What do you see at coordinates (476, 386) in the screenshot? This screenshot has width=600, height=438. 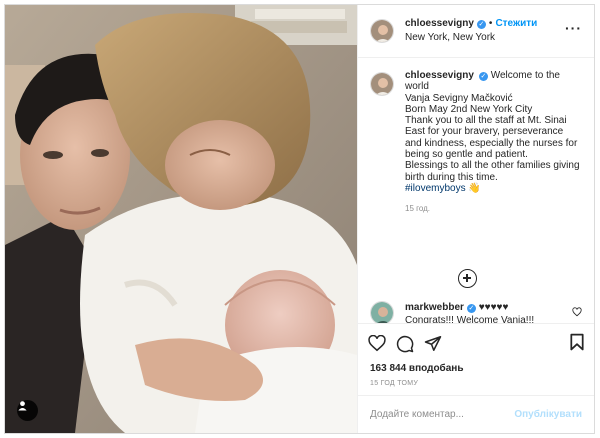 I see `post-date: 15 ГОД ТОМУ` at bounding box center [476, 386].